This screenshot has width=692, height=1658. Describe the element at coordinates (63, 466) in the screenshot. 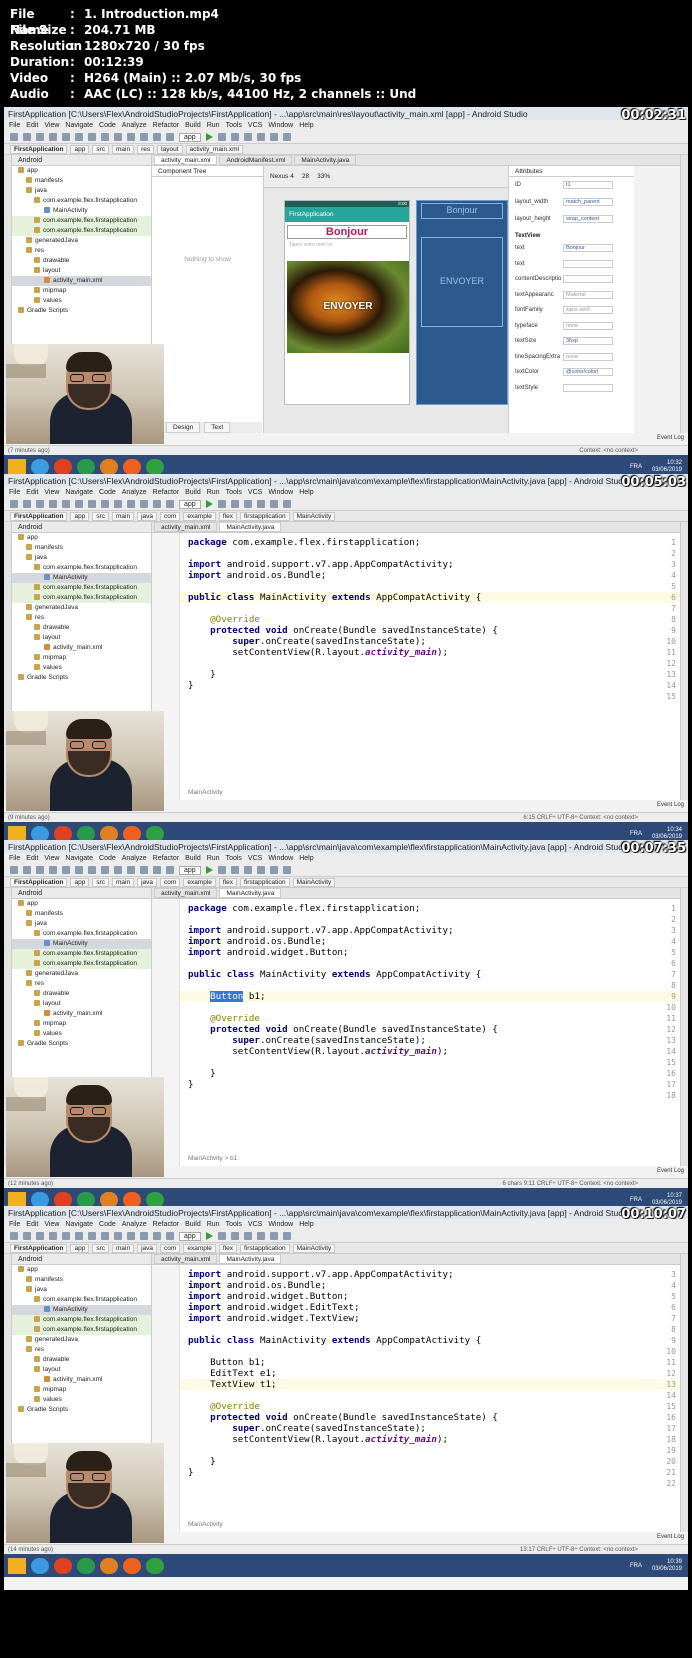

I see `chrome-icon` at that location.